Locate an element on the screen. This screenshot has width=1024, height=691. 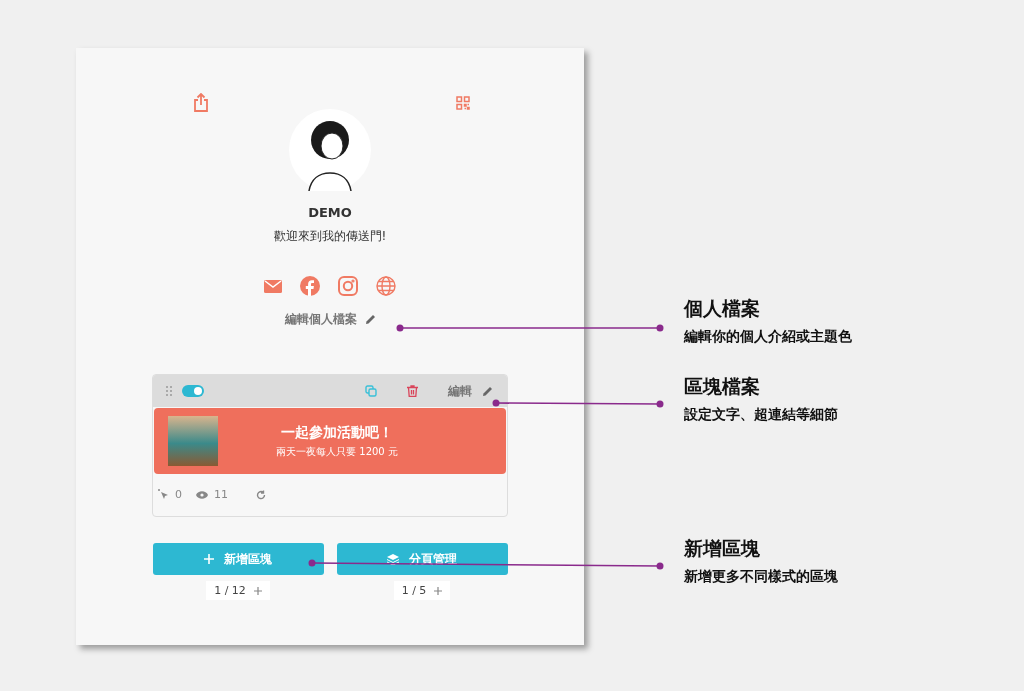
count-text: 1 / 12 is located at coordinates (230, 590).